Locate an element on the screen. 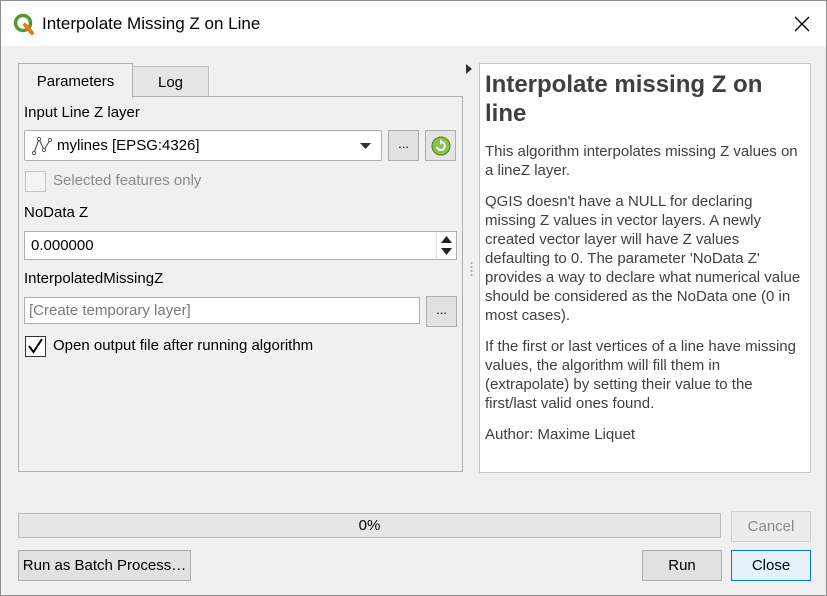 Image resolution: width=827 pixels, height=596 pixels. selected-features-checkbox is located at coordinates (35, 181).